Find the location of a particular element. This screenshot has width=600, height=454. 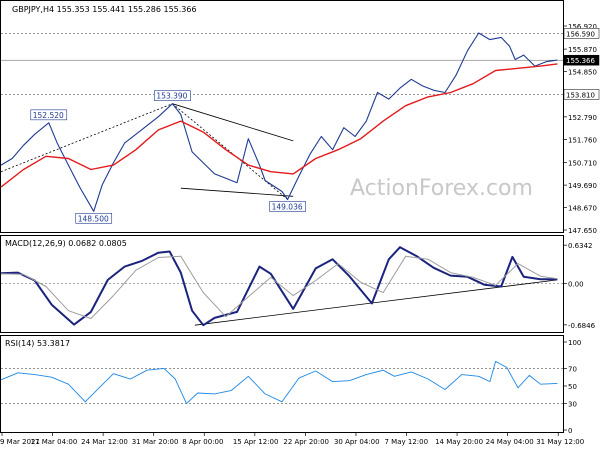

price-y-tick-label: 152.790 is located at coordinates (582, 118).